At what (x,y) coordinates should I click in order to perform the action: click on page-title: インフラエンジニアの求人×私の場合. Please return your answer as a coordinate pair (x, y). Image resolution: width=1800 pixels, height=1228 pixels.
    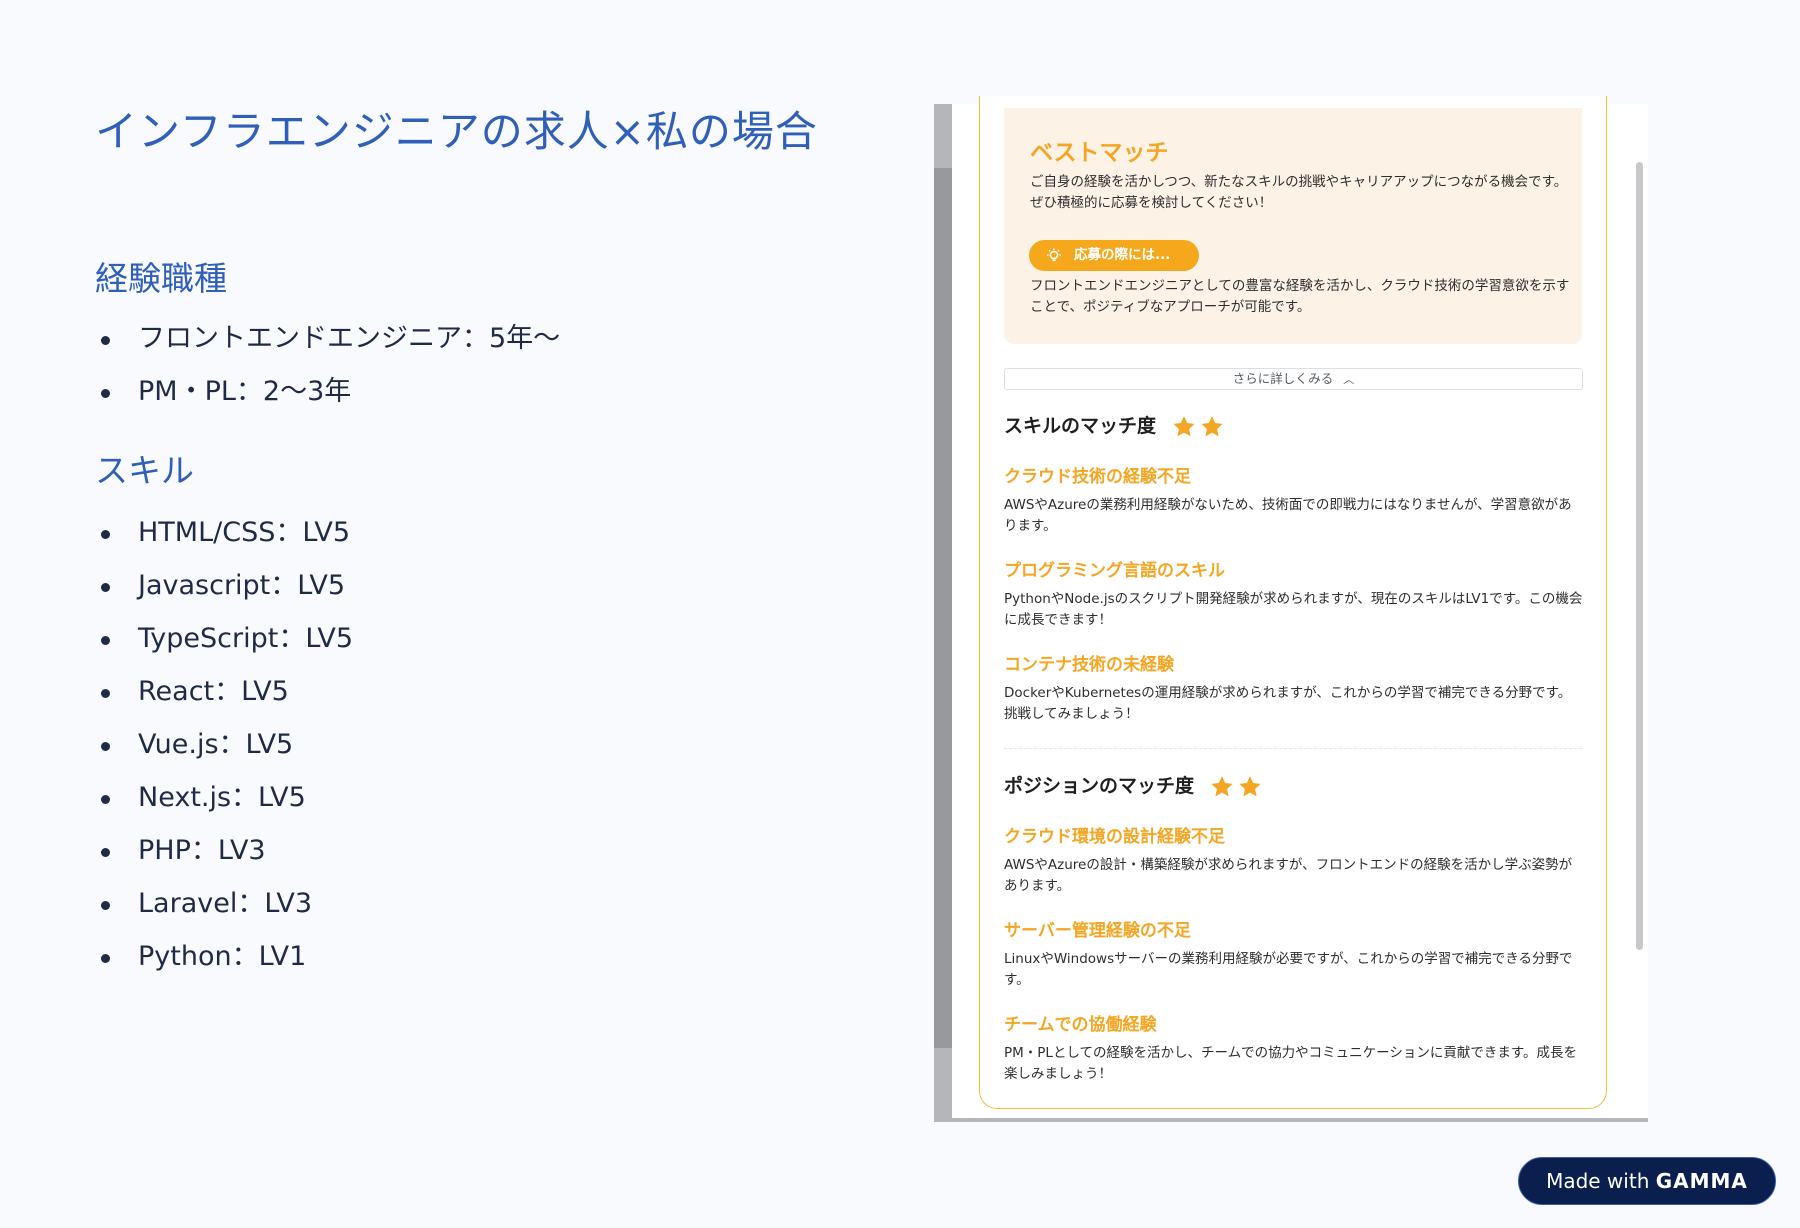
    Looking at the image, I should click on (456, 131).